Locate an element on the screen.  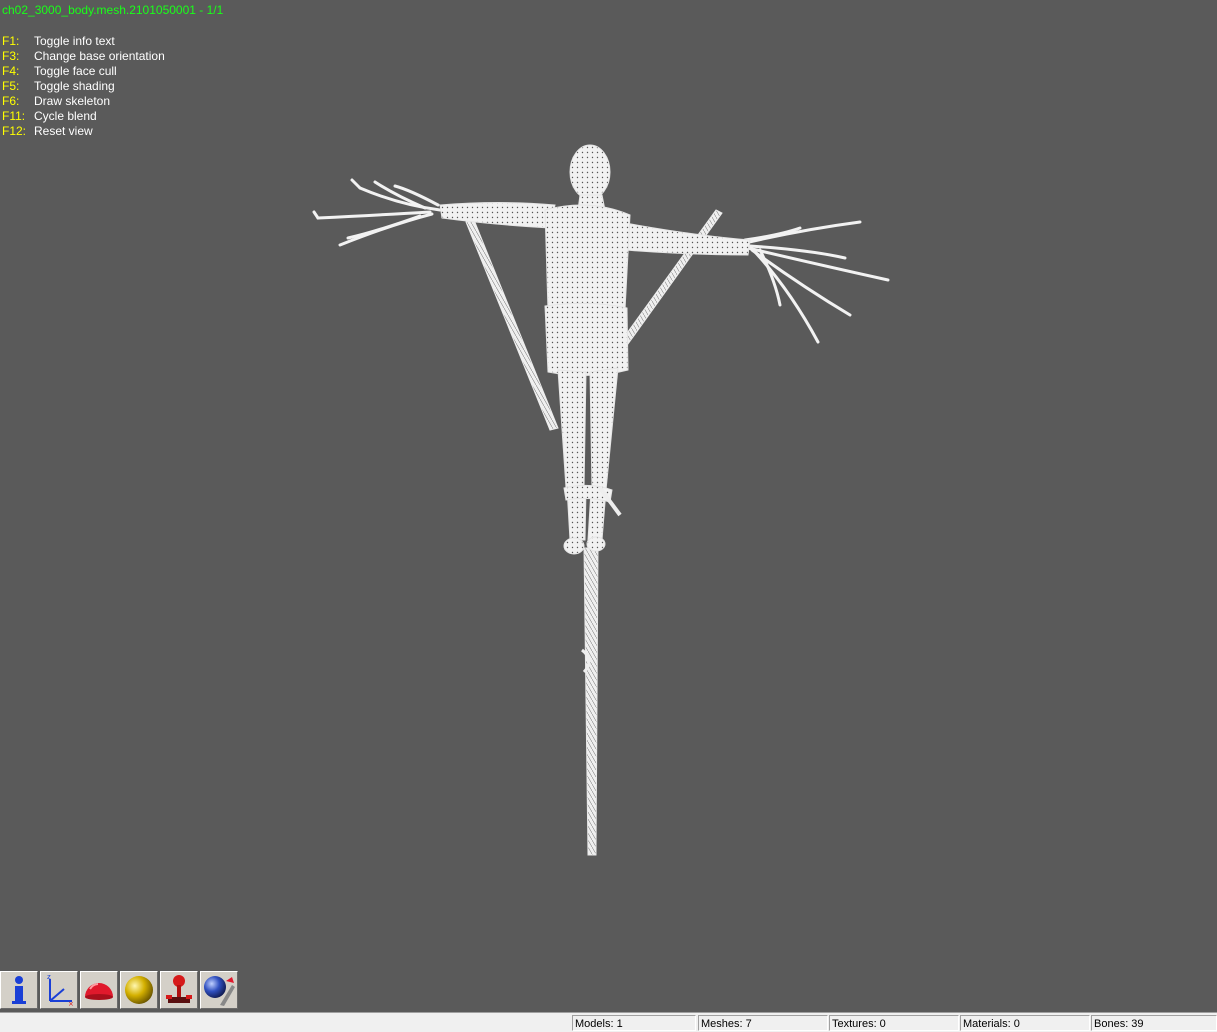
branches-right is located at coordinates (816, 282).